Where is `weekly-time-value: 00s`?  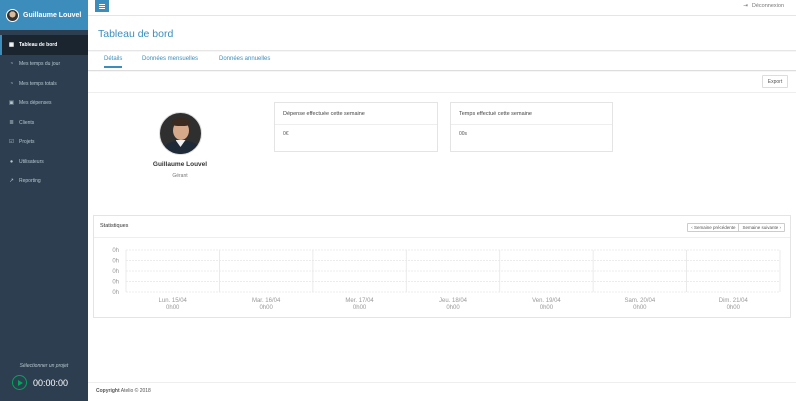
weekly-time-value: 00s is located at coordinates (463, 134).